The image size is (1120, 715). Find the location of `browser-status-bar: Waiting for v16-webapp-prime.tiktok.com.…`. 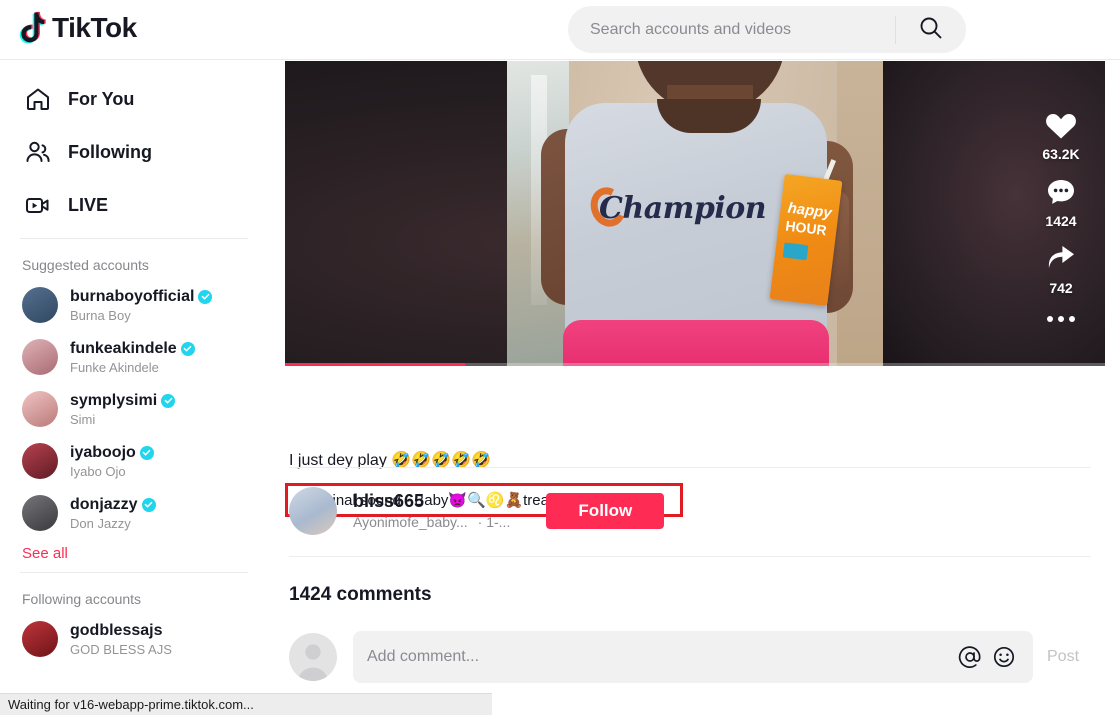

browser-status-bar: Waiting for v16-webapp-prime.tiktok.com.… is located at coordinates (246, 704).